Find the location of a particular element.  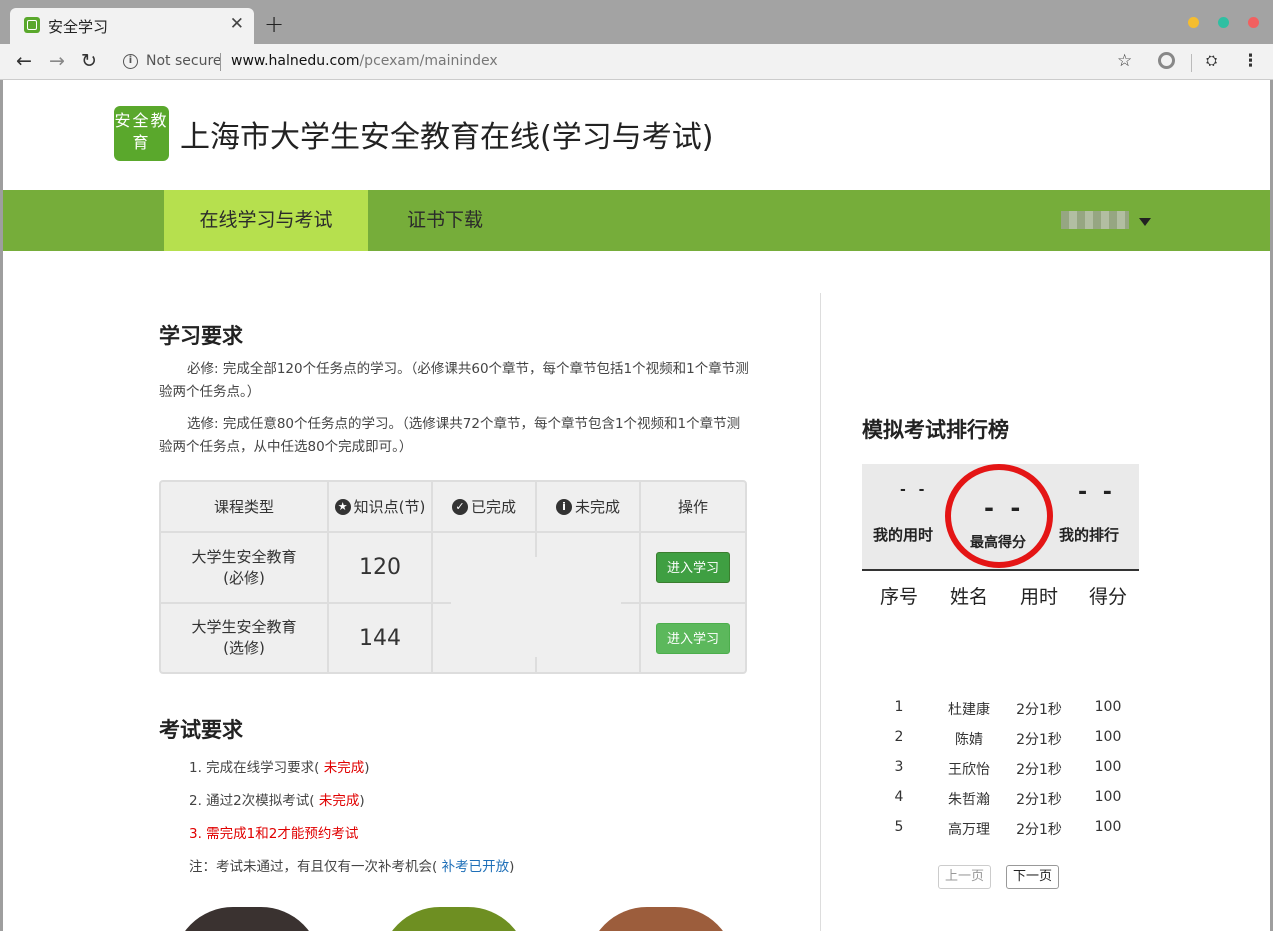

table-row-points: 144 is located at coordinates (381, 638).